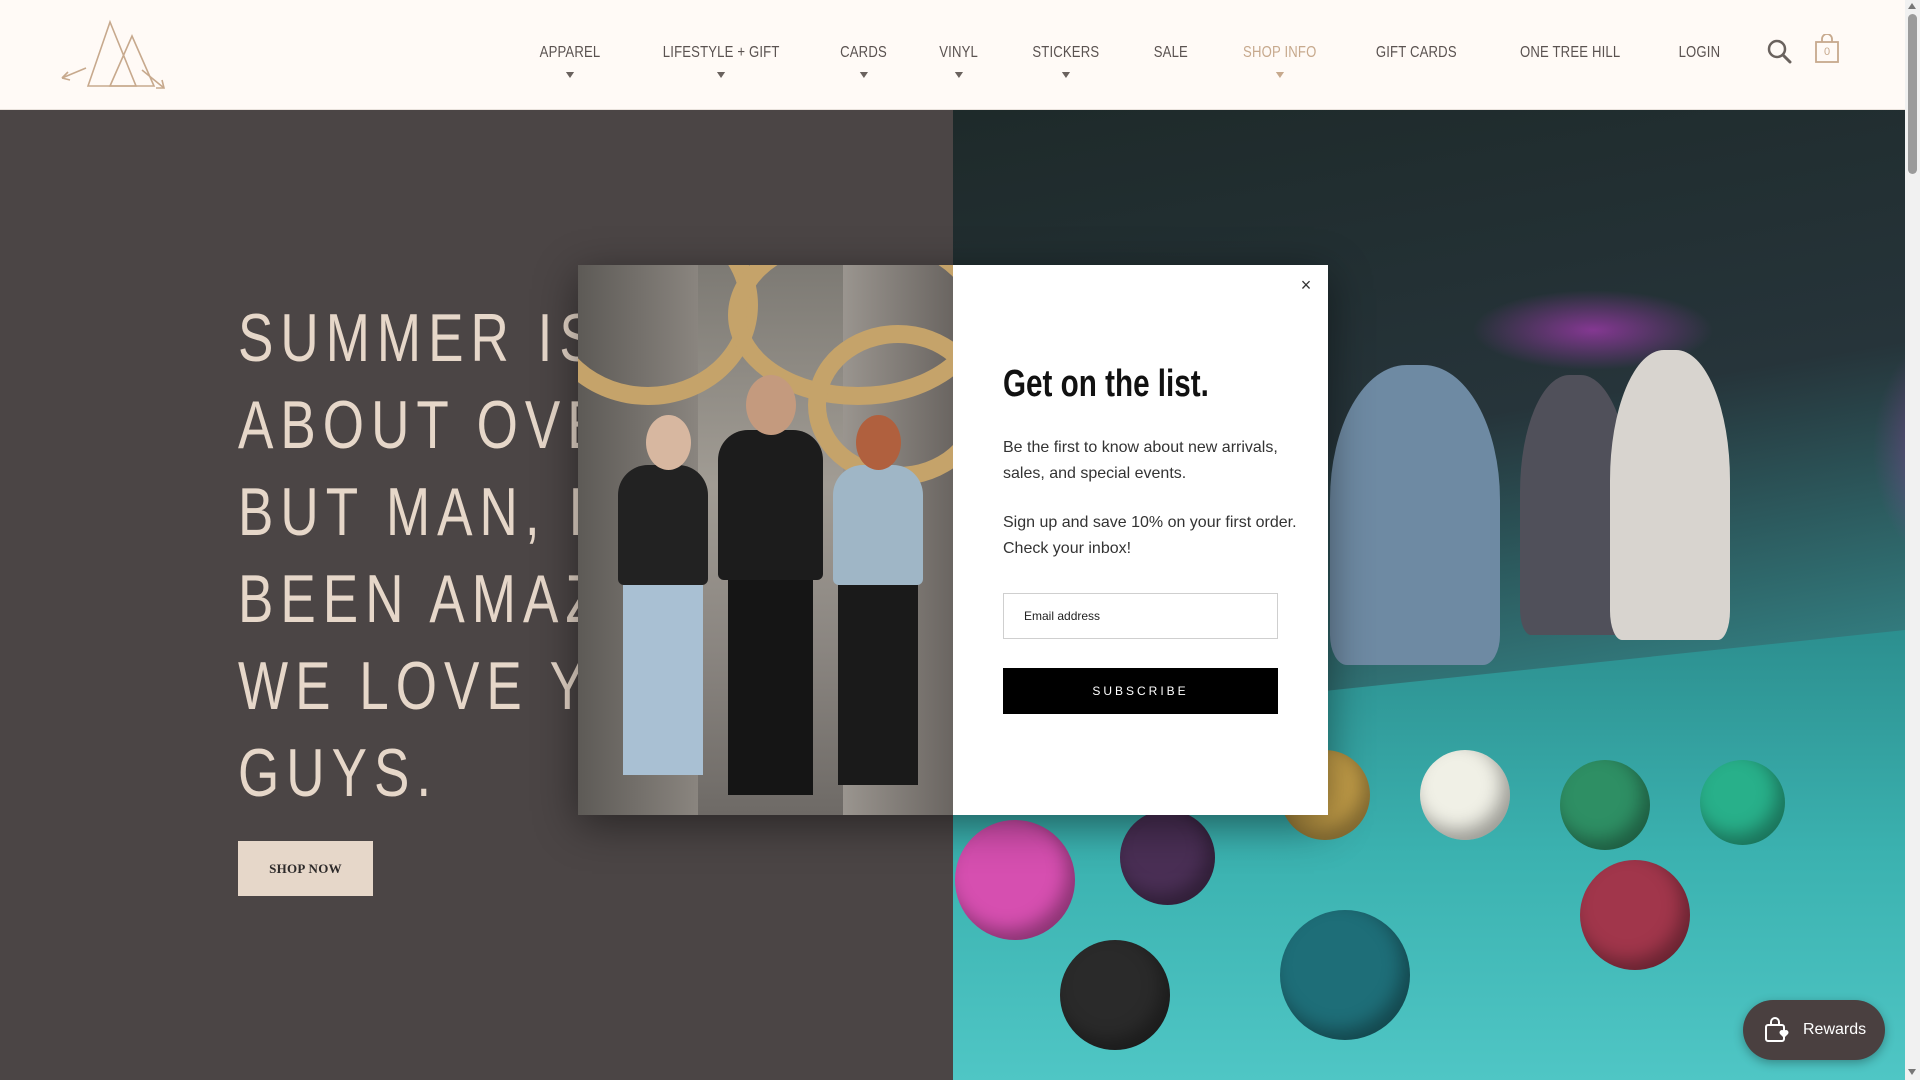  What do you see at coordinates (1066, 39) in the screenshot?
I see `nav-item-stickers: STICKERS` at bounding box center [1066, 39].